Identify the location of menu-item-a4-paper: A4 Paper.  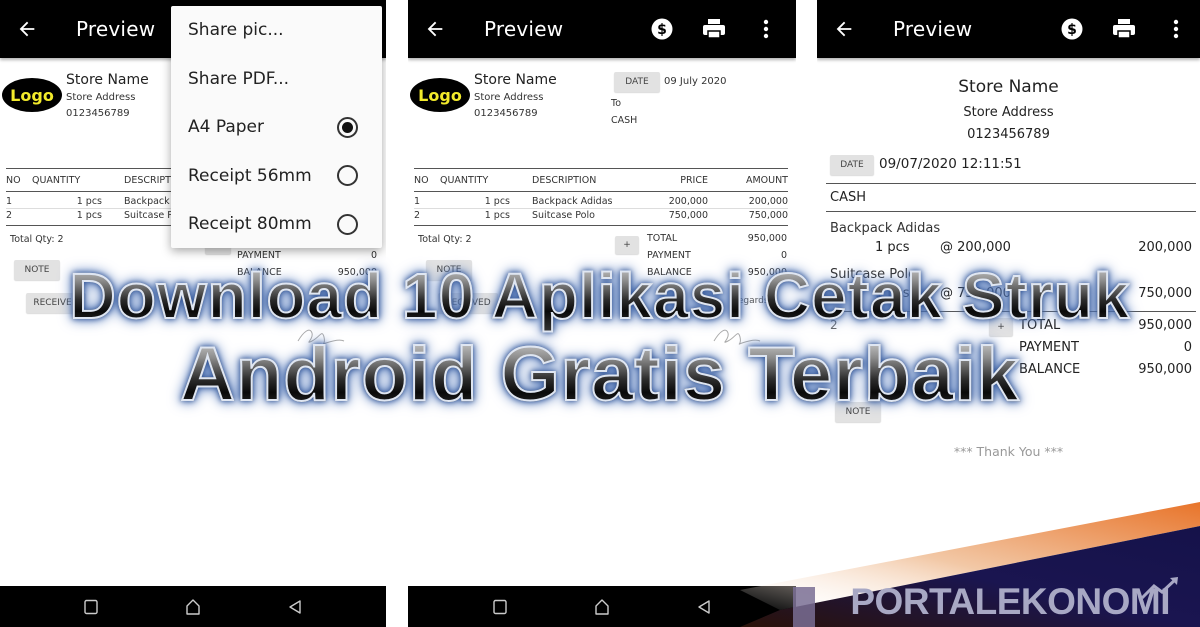
(276, 127).